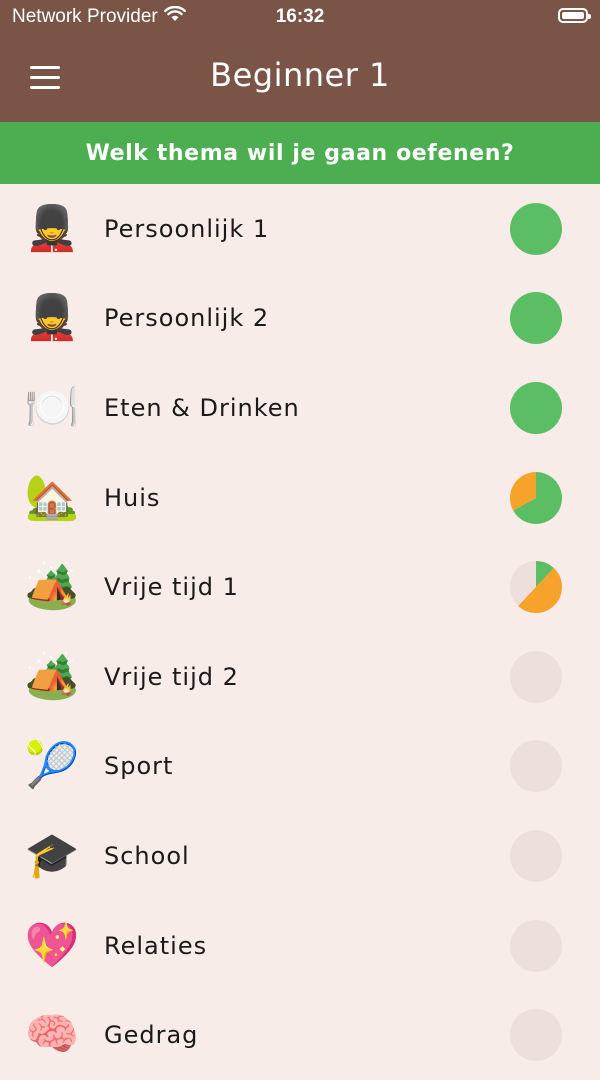  I want to click on nav-bar: Beginner 1, so click(300, 78).